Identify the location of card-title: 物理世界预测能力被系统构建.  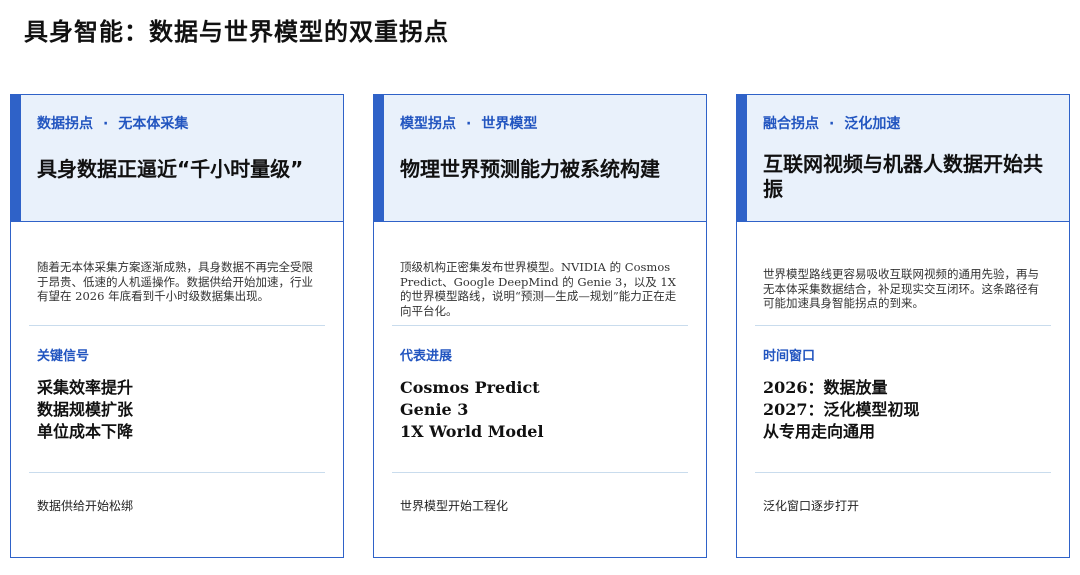
(530, 169).